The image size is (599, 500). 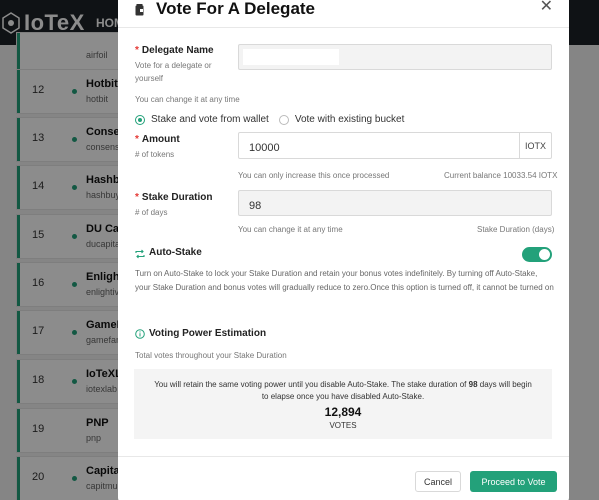 I want to click on delegate-name-label-text: Delegate Name, so click(x=177, y=50).